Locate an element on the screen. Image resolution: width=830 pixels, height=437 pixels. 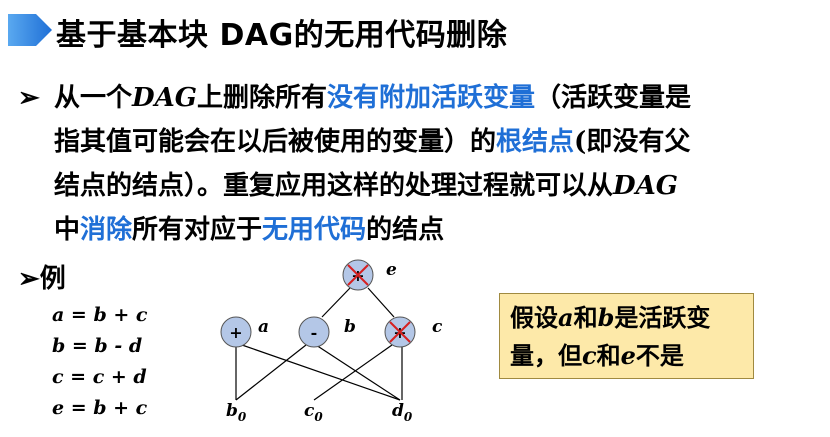
dag-leaf-d0: d0 is located at coordinates (402, 412).